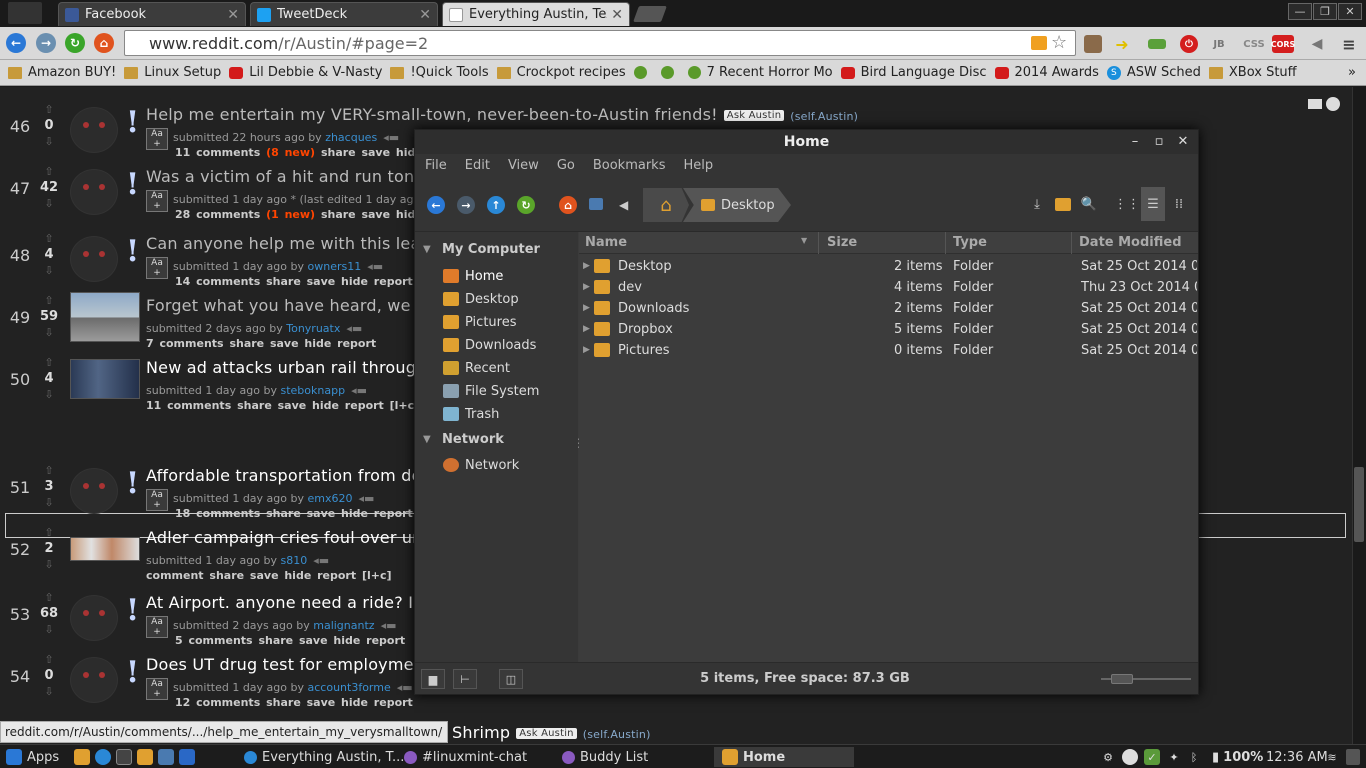  Describe the element at coordinates (285, 664) in the screenshot. I see `post-title: Does UT drug test for employmen` at that location.